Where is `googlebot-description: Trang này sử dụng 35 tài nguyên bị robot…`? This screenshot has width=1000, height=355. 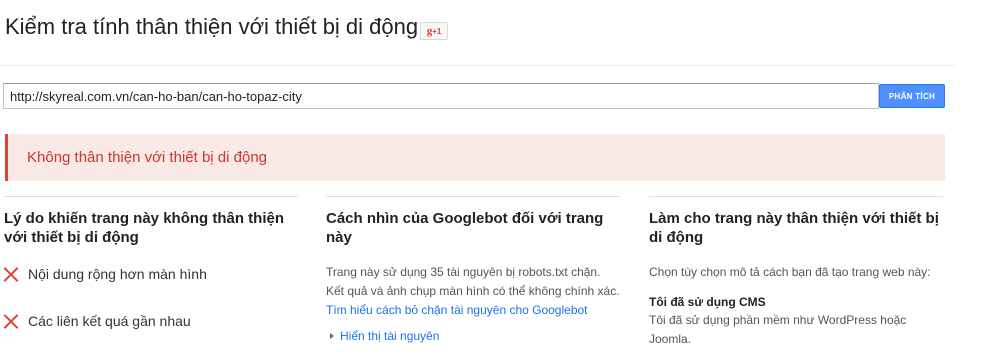
googlebot-description: Trang này sử dụng 35 tài nguyên bị robot… is located at coordinates (473, 291).